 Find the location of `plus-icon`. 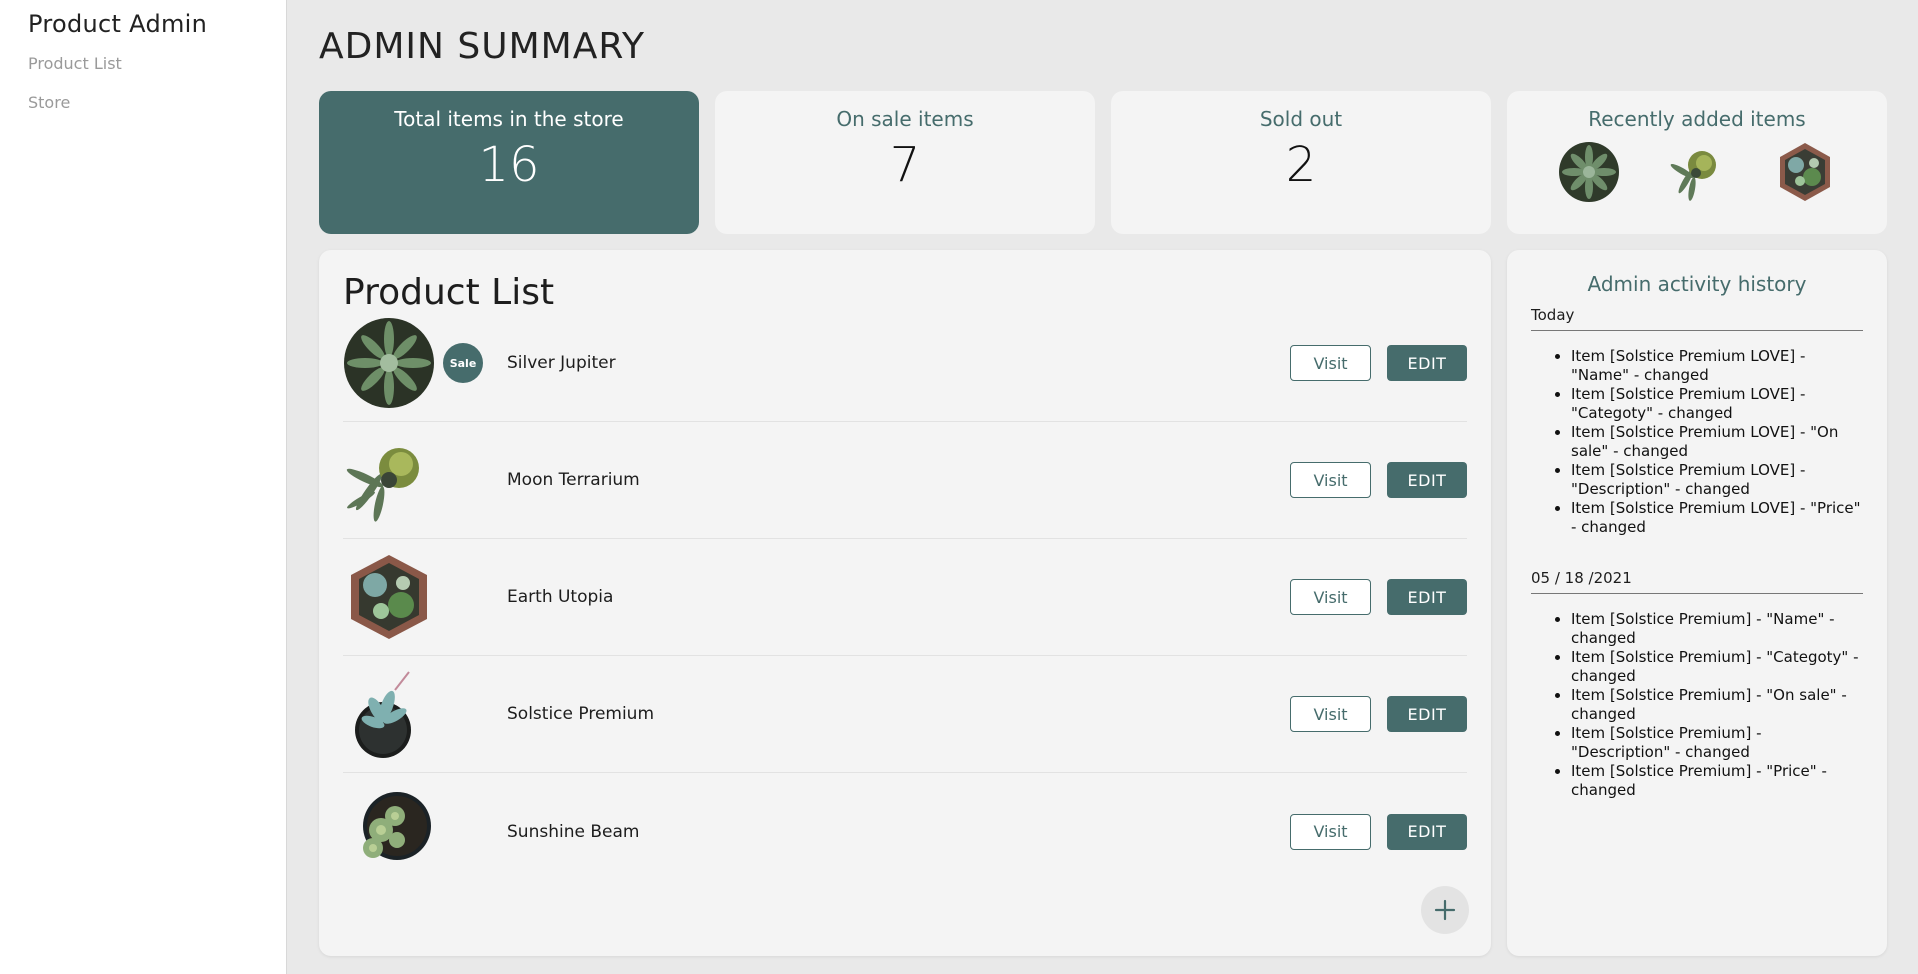

plus-icon is located at coordinates (1445, 910).